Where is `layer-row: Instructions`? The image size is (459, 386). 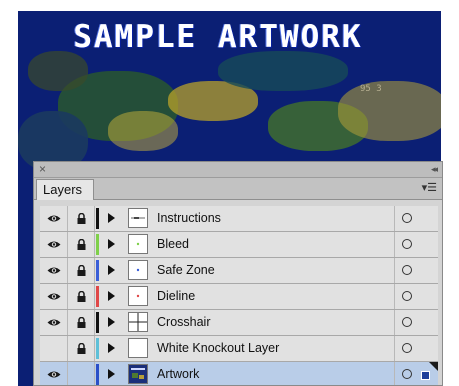 layer-row: Instructions is located at coordinates (239, 219).